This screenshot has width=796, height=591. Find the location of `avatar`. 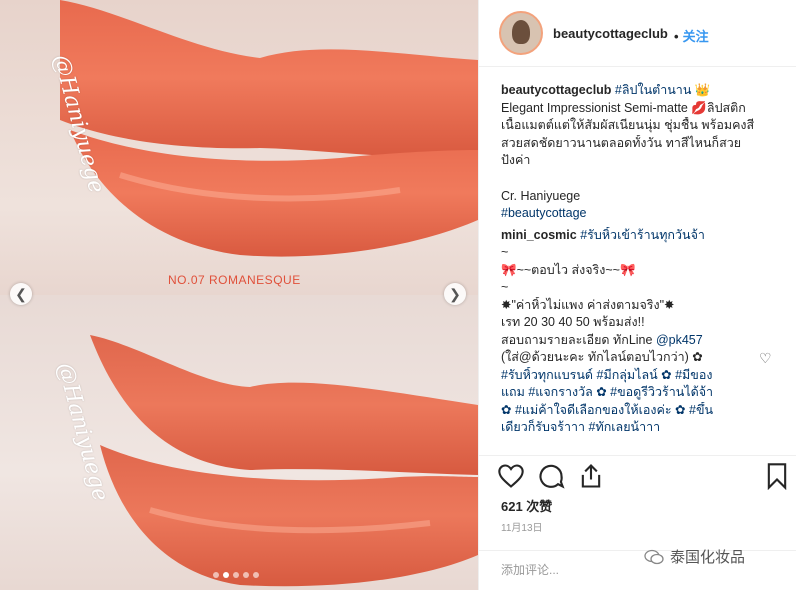

avatar is located at coordinates (521, 33).